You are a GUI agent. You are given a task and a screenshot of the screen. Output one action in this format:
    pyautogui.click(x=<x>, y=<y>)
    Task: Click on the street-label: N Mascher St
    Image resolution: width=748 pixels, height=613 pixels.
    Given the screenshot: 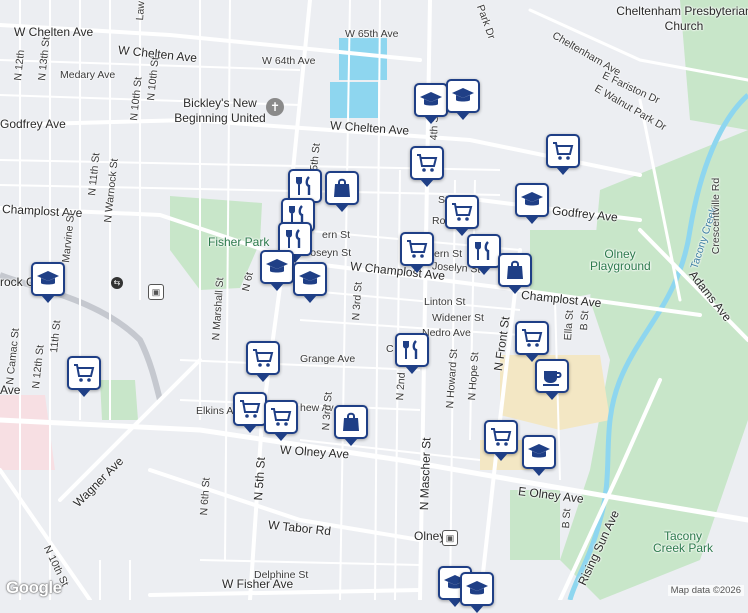 What is the action you would take?
    pyautogui.click(x=425, y=474)
    